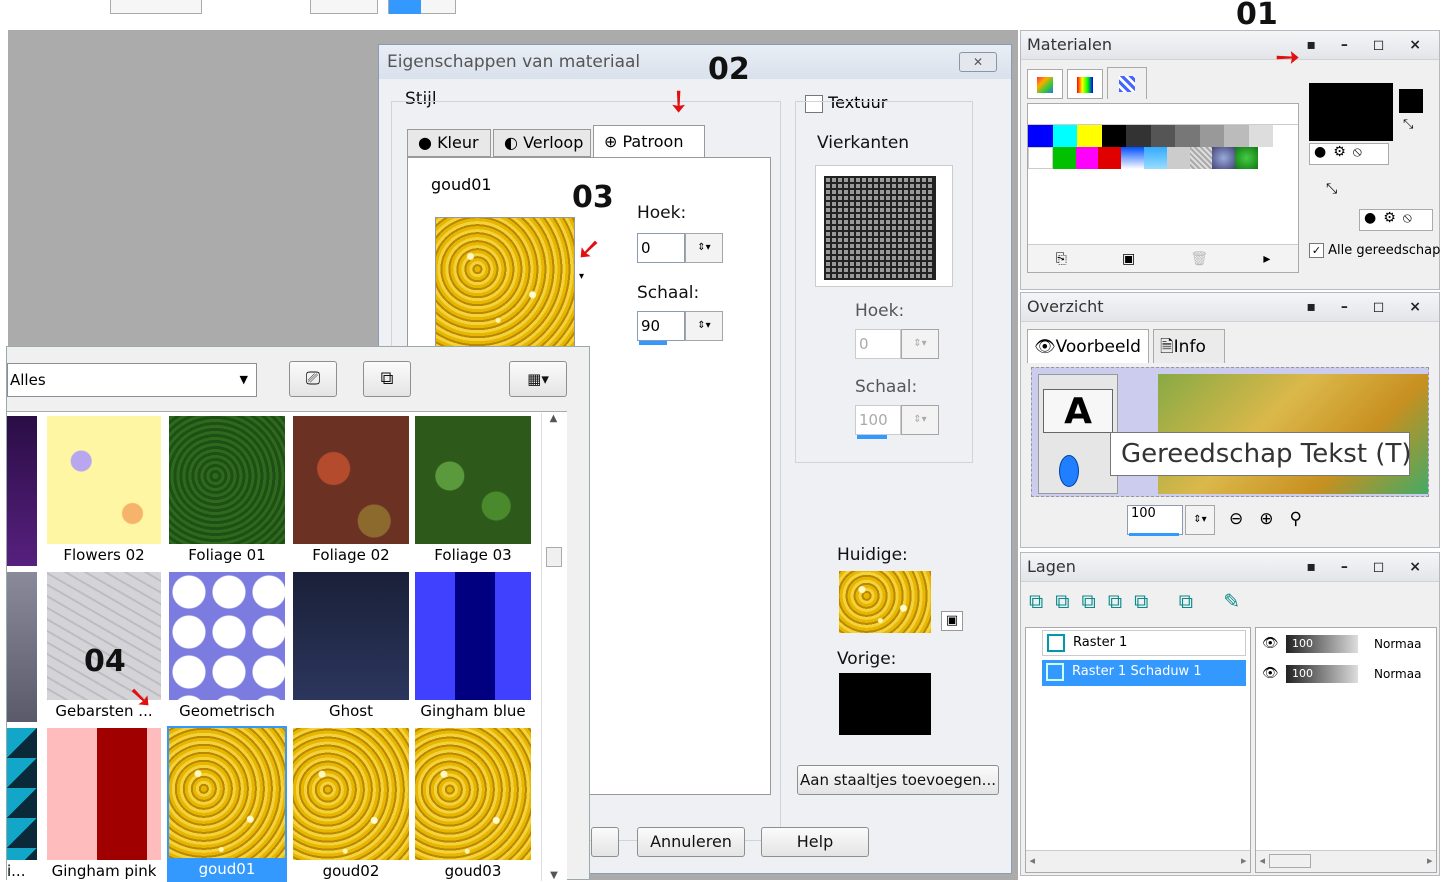 This screenshot has height=882, width=1449. Describe the element at coordinates (878, 344) in the screenshot. I see `texture-angle-input: 0` at that location.